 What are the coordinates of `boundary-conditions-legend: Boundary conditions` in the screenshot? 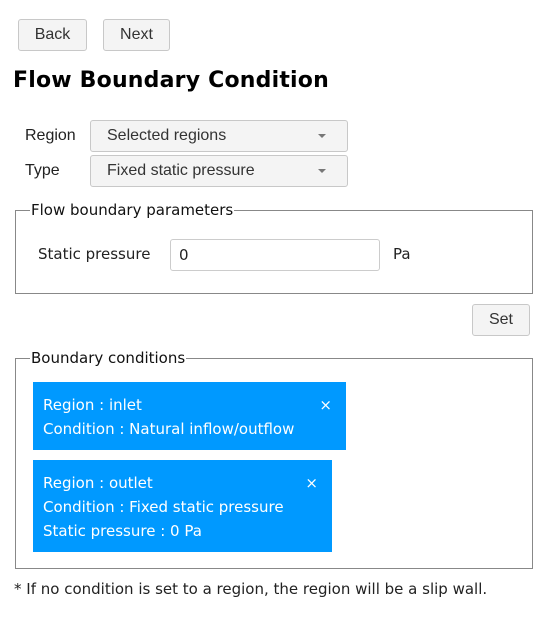 It's located at (108, 358).